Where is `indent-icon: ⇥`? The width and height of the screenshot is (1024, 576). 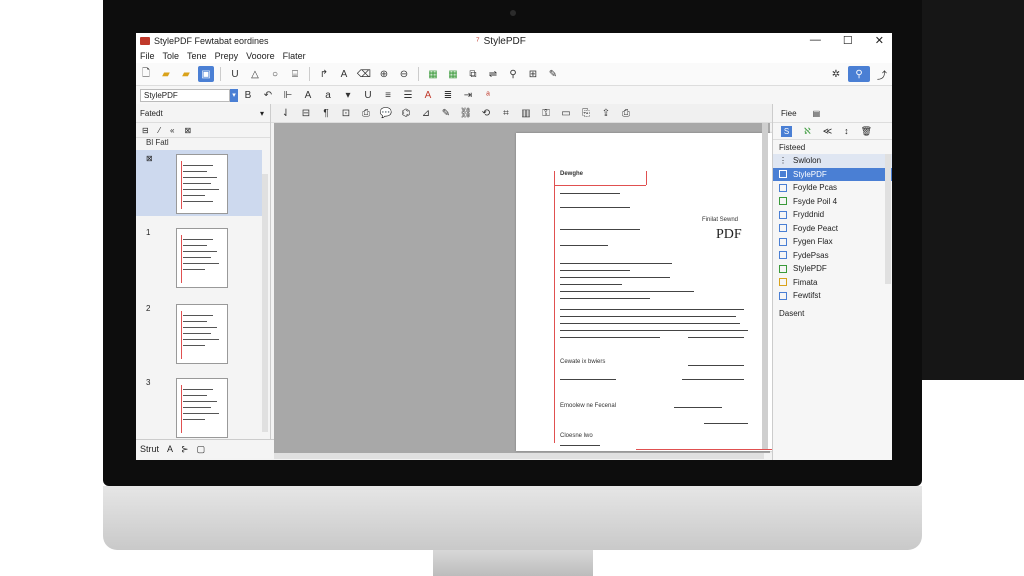
indent-icon: ⇥ is located at coordinates (468, 95).